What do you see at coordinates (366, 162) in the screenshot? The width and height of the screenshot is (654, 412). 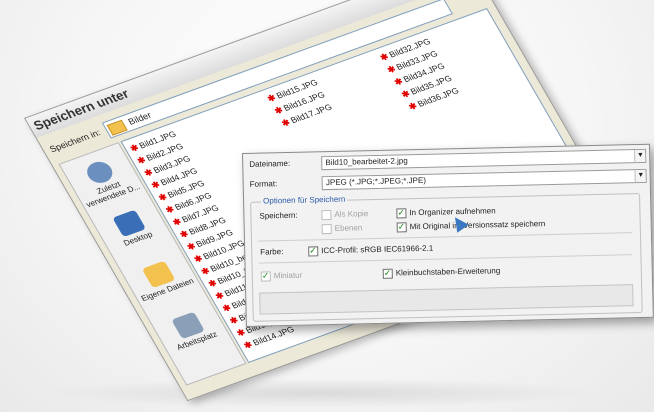 I see `filename-value: Bild10_bearbeitet-2.jpg` at bounding box center [366, 162].